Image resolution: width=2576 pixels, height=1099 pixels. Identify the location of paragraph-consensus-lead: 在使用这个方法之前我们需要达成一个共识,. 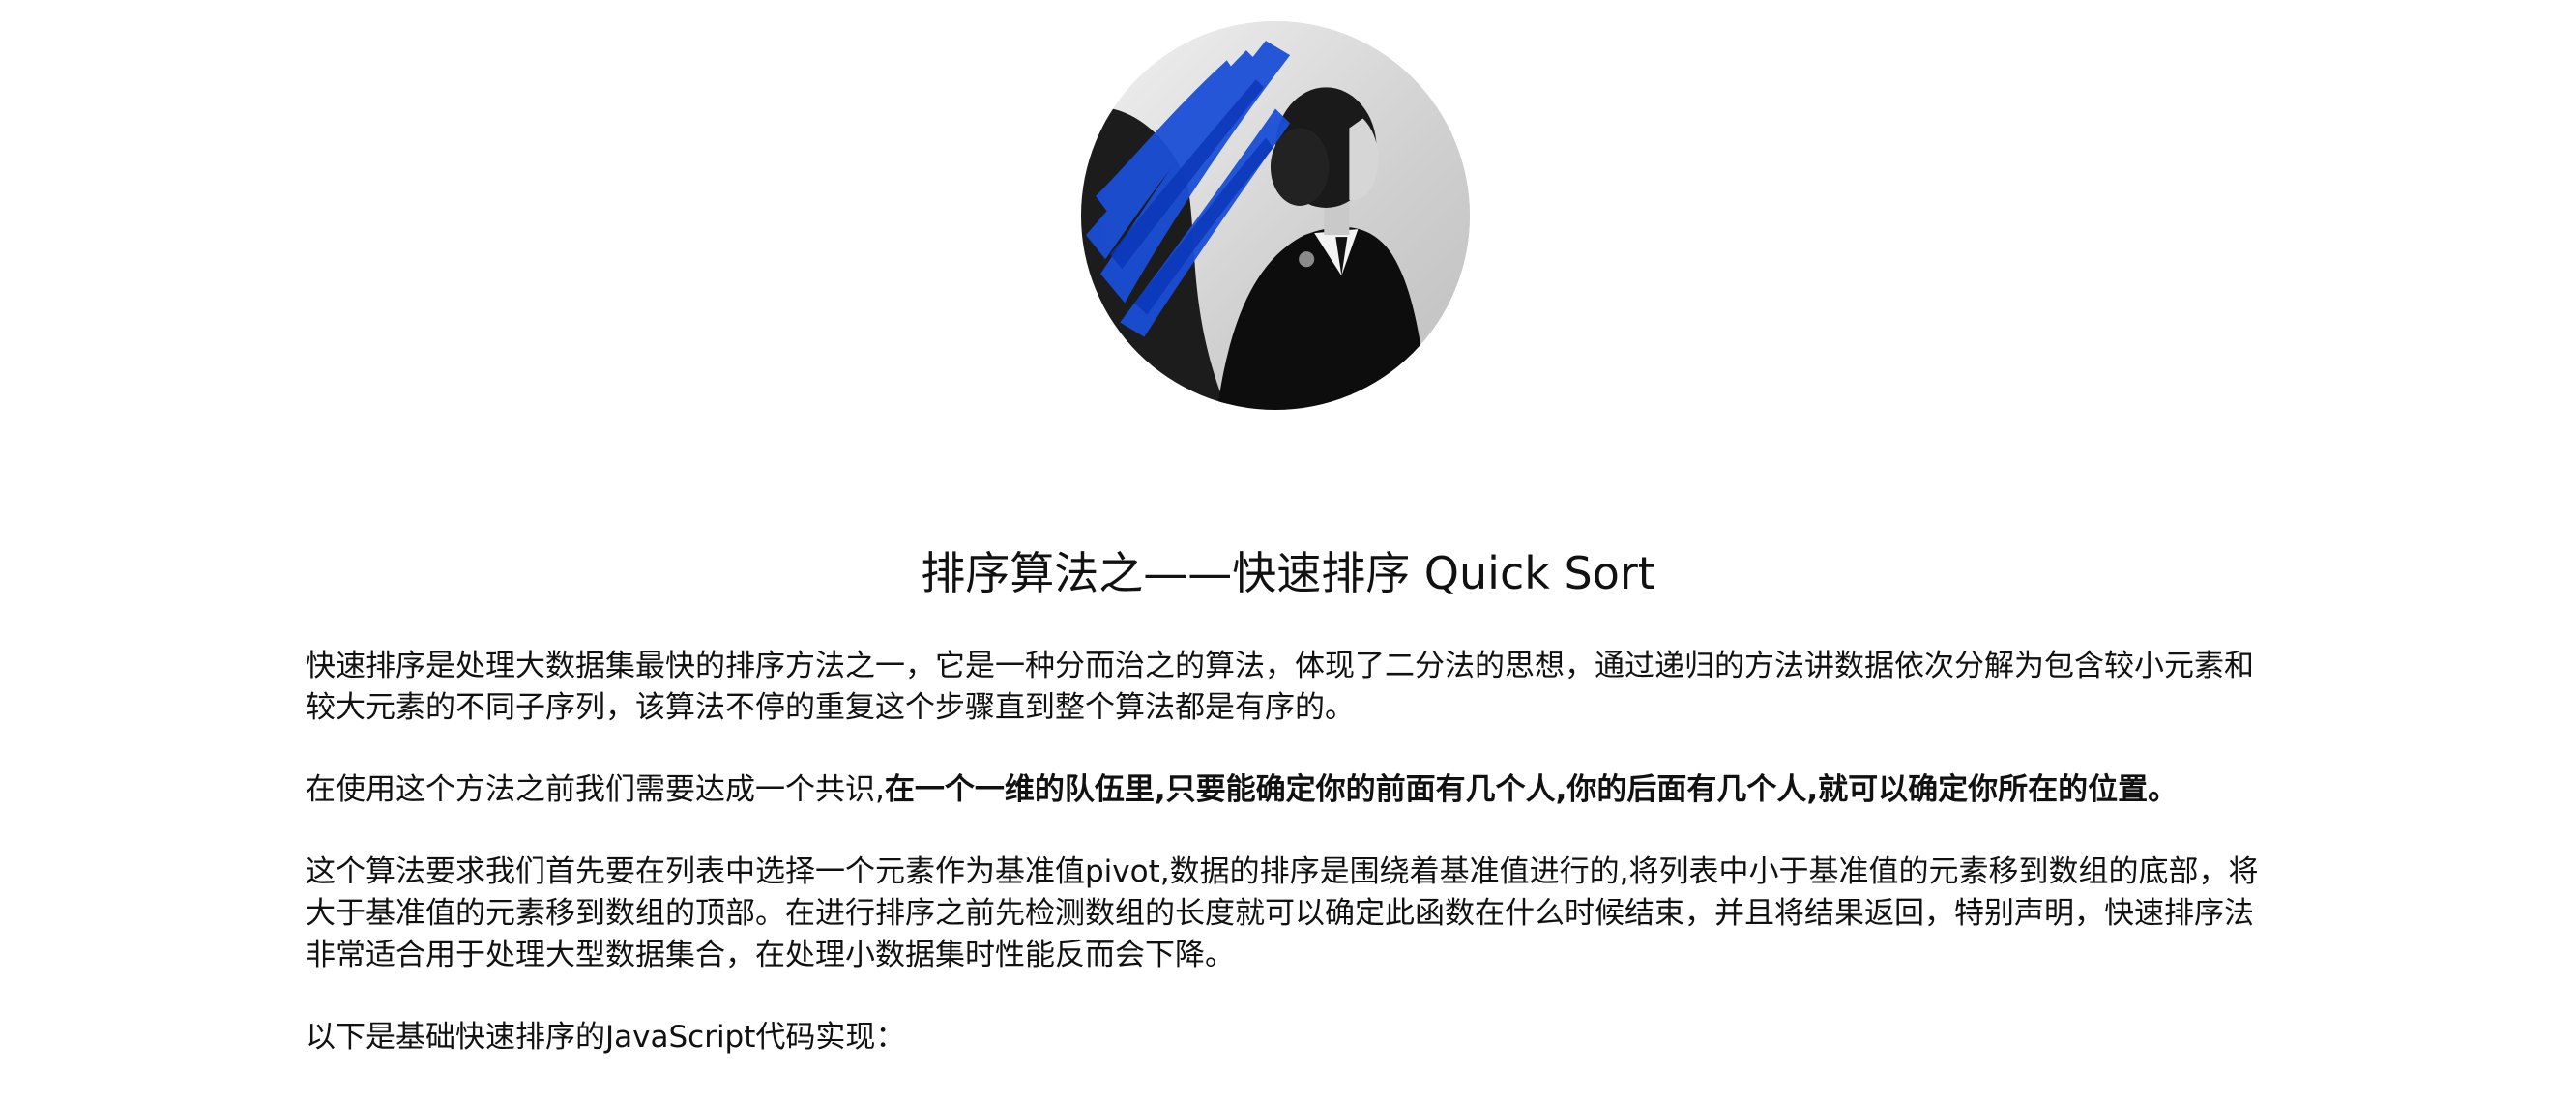
(595, 789).